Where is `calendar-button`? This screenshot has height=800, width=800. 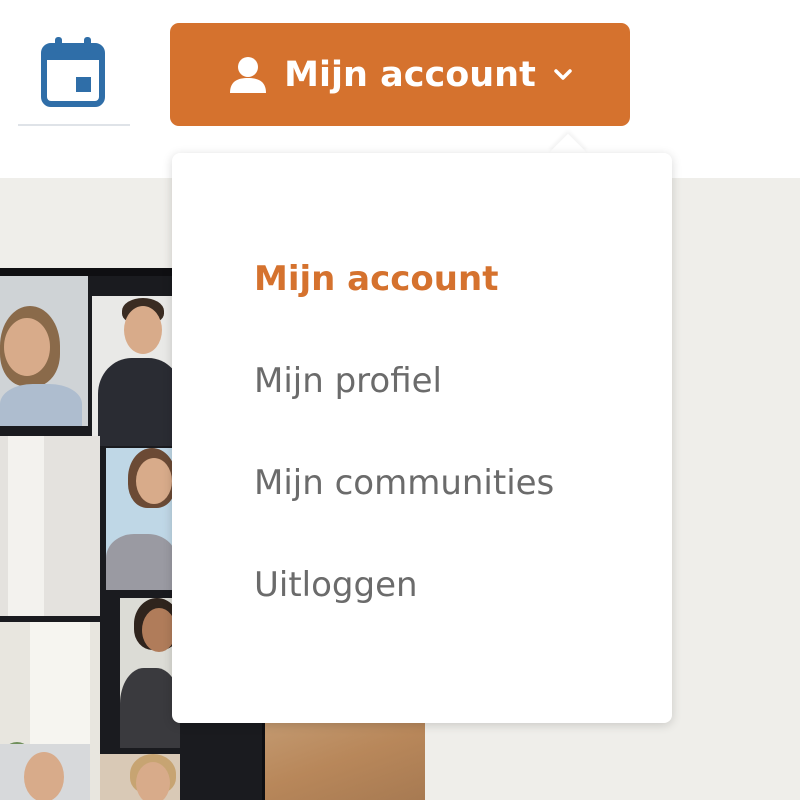
calendar-button is located at coordinates (74, 77).